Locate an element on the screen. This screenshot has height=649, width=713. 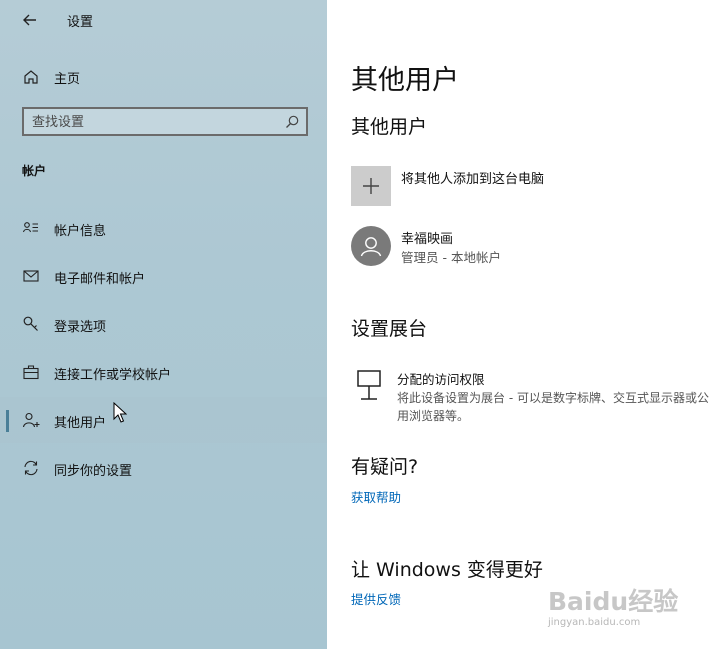
sidebar-item-work-school: 连接工作或学校帐户 is located at coordinates (163, 372).